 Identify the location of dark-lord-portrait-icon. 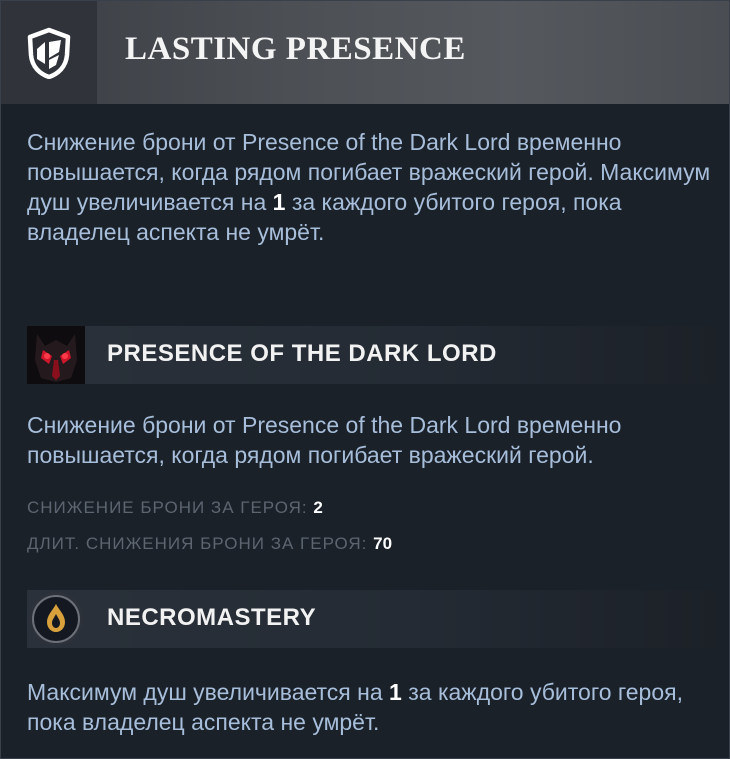
(56, 355).